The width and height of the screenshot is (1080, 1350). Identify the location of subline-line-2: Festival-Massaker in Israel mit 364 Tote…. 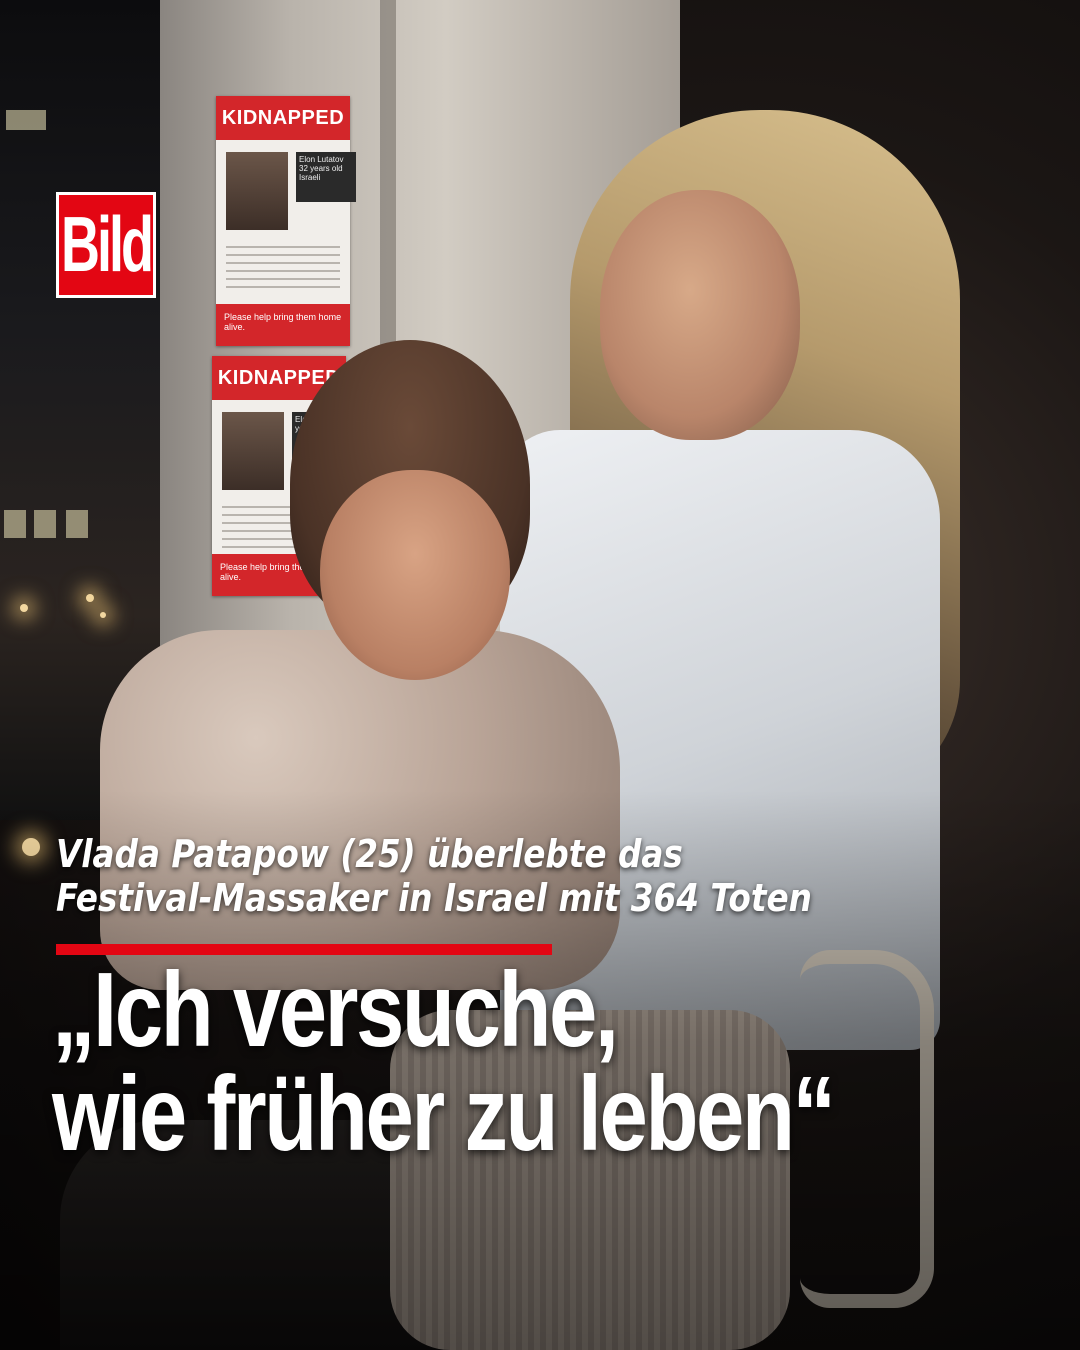
(434, 898).